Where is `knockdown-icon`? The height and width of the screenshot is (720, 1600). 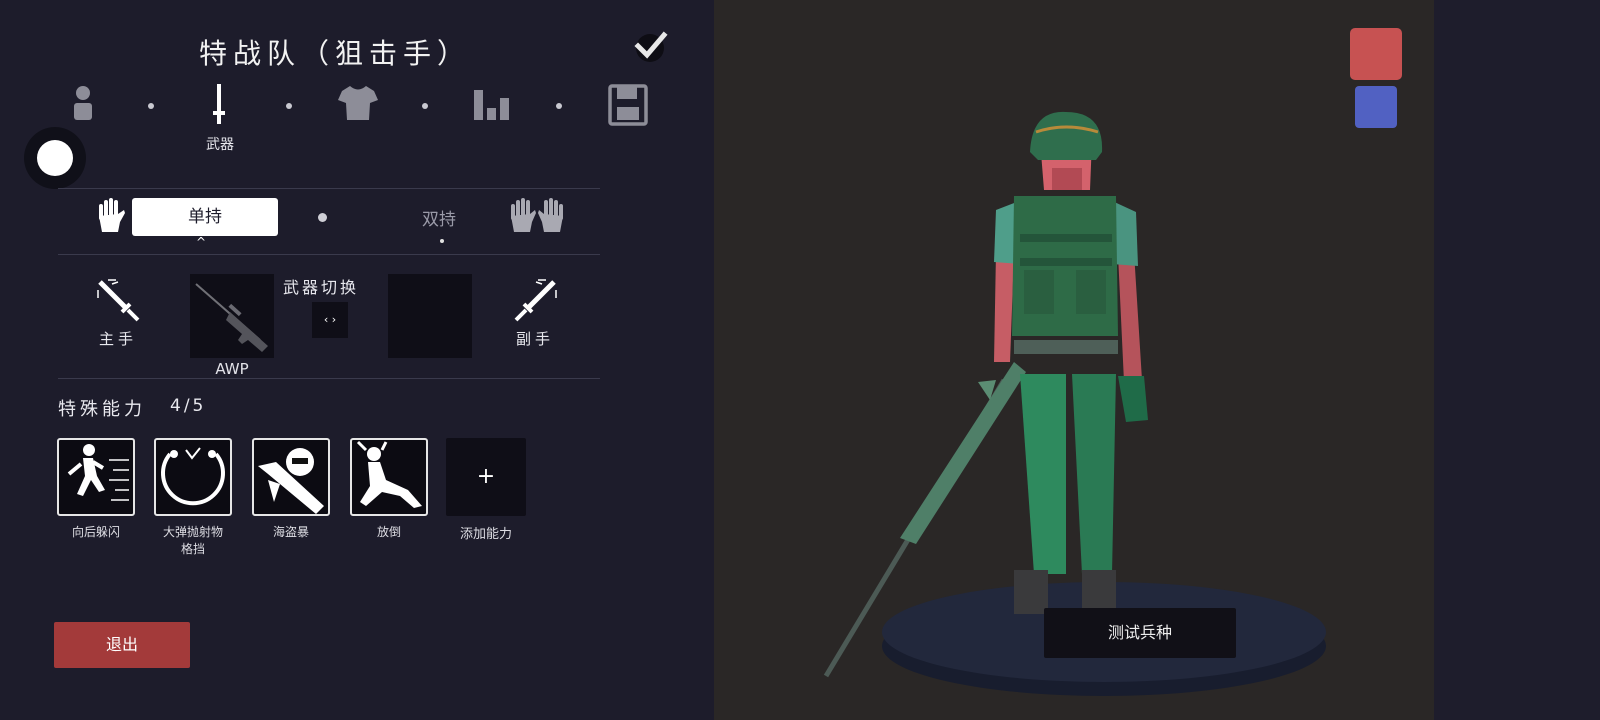
knockdown-icon is located at coordinates (389, 474).